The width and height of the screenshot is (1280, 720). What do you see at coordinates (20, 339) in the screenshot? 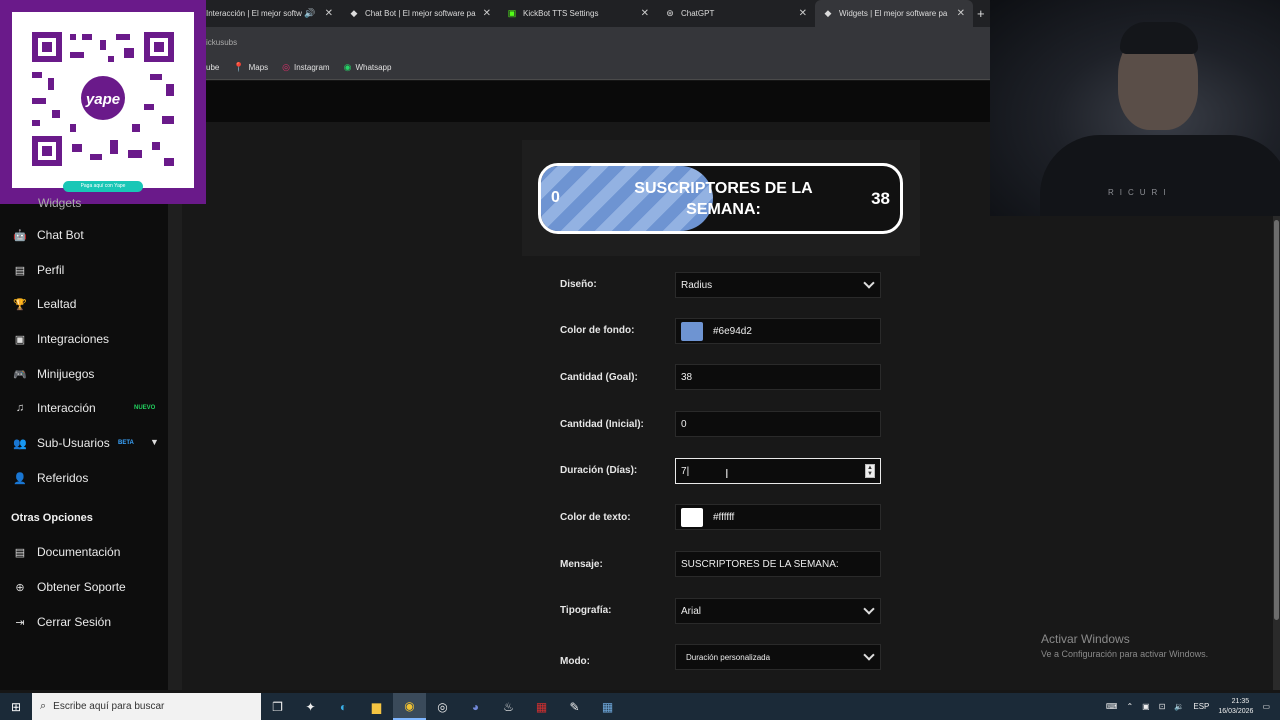
I see `plug-icon: ▣` at bounding box center [20, 339].